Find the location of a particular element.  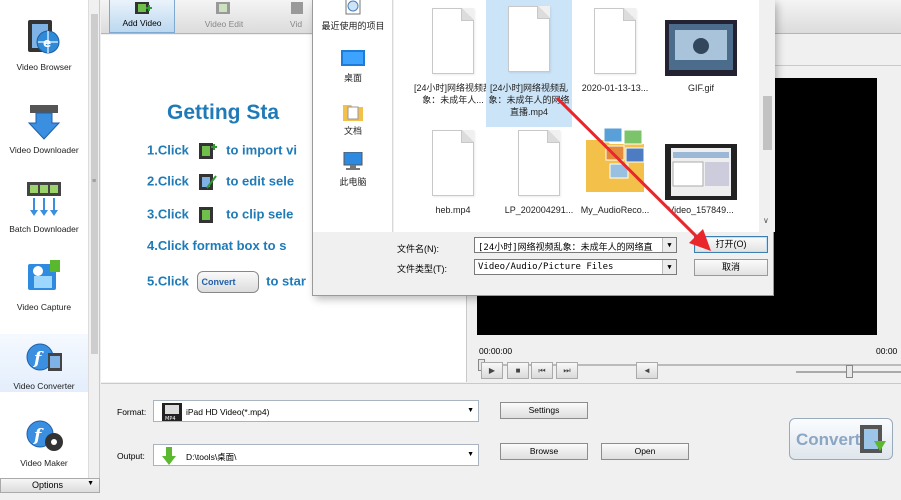

play-icon: ▶ is located at coordinates (492, 370).